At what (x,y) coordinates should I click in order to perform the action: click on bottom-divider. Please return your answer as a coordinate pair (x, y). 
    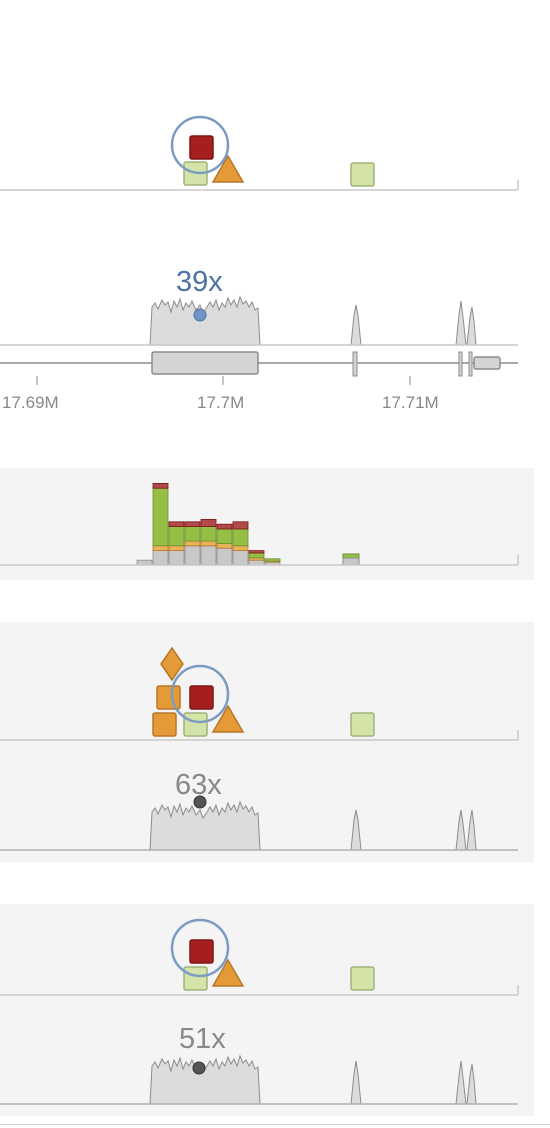
    Looking at the image, I should click on (275, 1124).